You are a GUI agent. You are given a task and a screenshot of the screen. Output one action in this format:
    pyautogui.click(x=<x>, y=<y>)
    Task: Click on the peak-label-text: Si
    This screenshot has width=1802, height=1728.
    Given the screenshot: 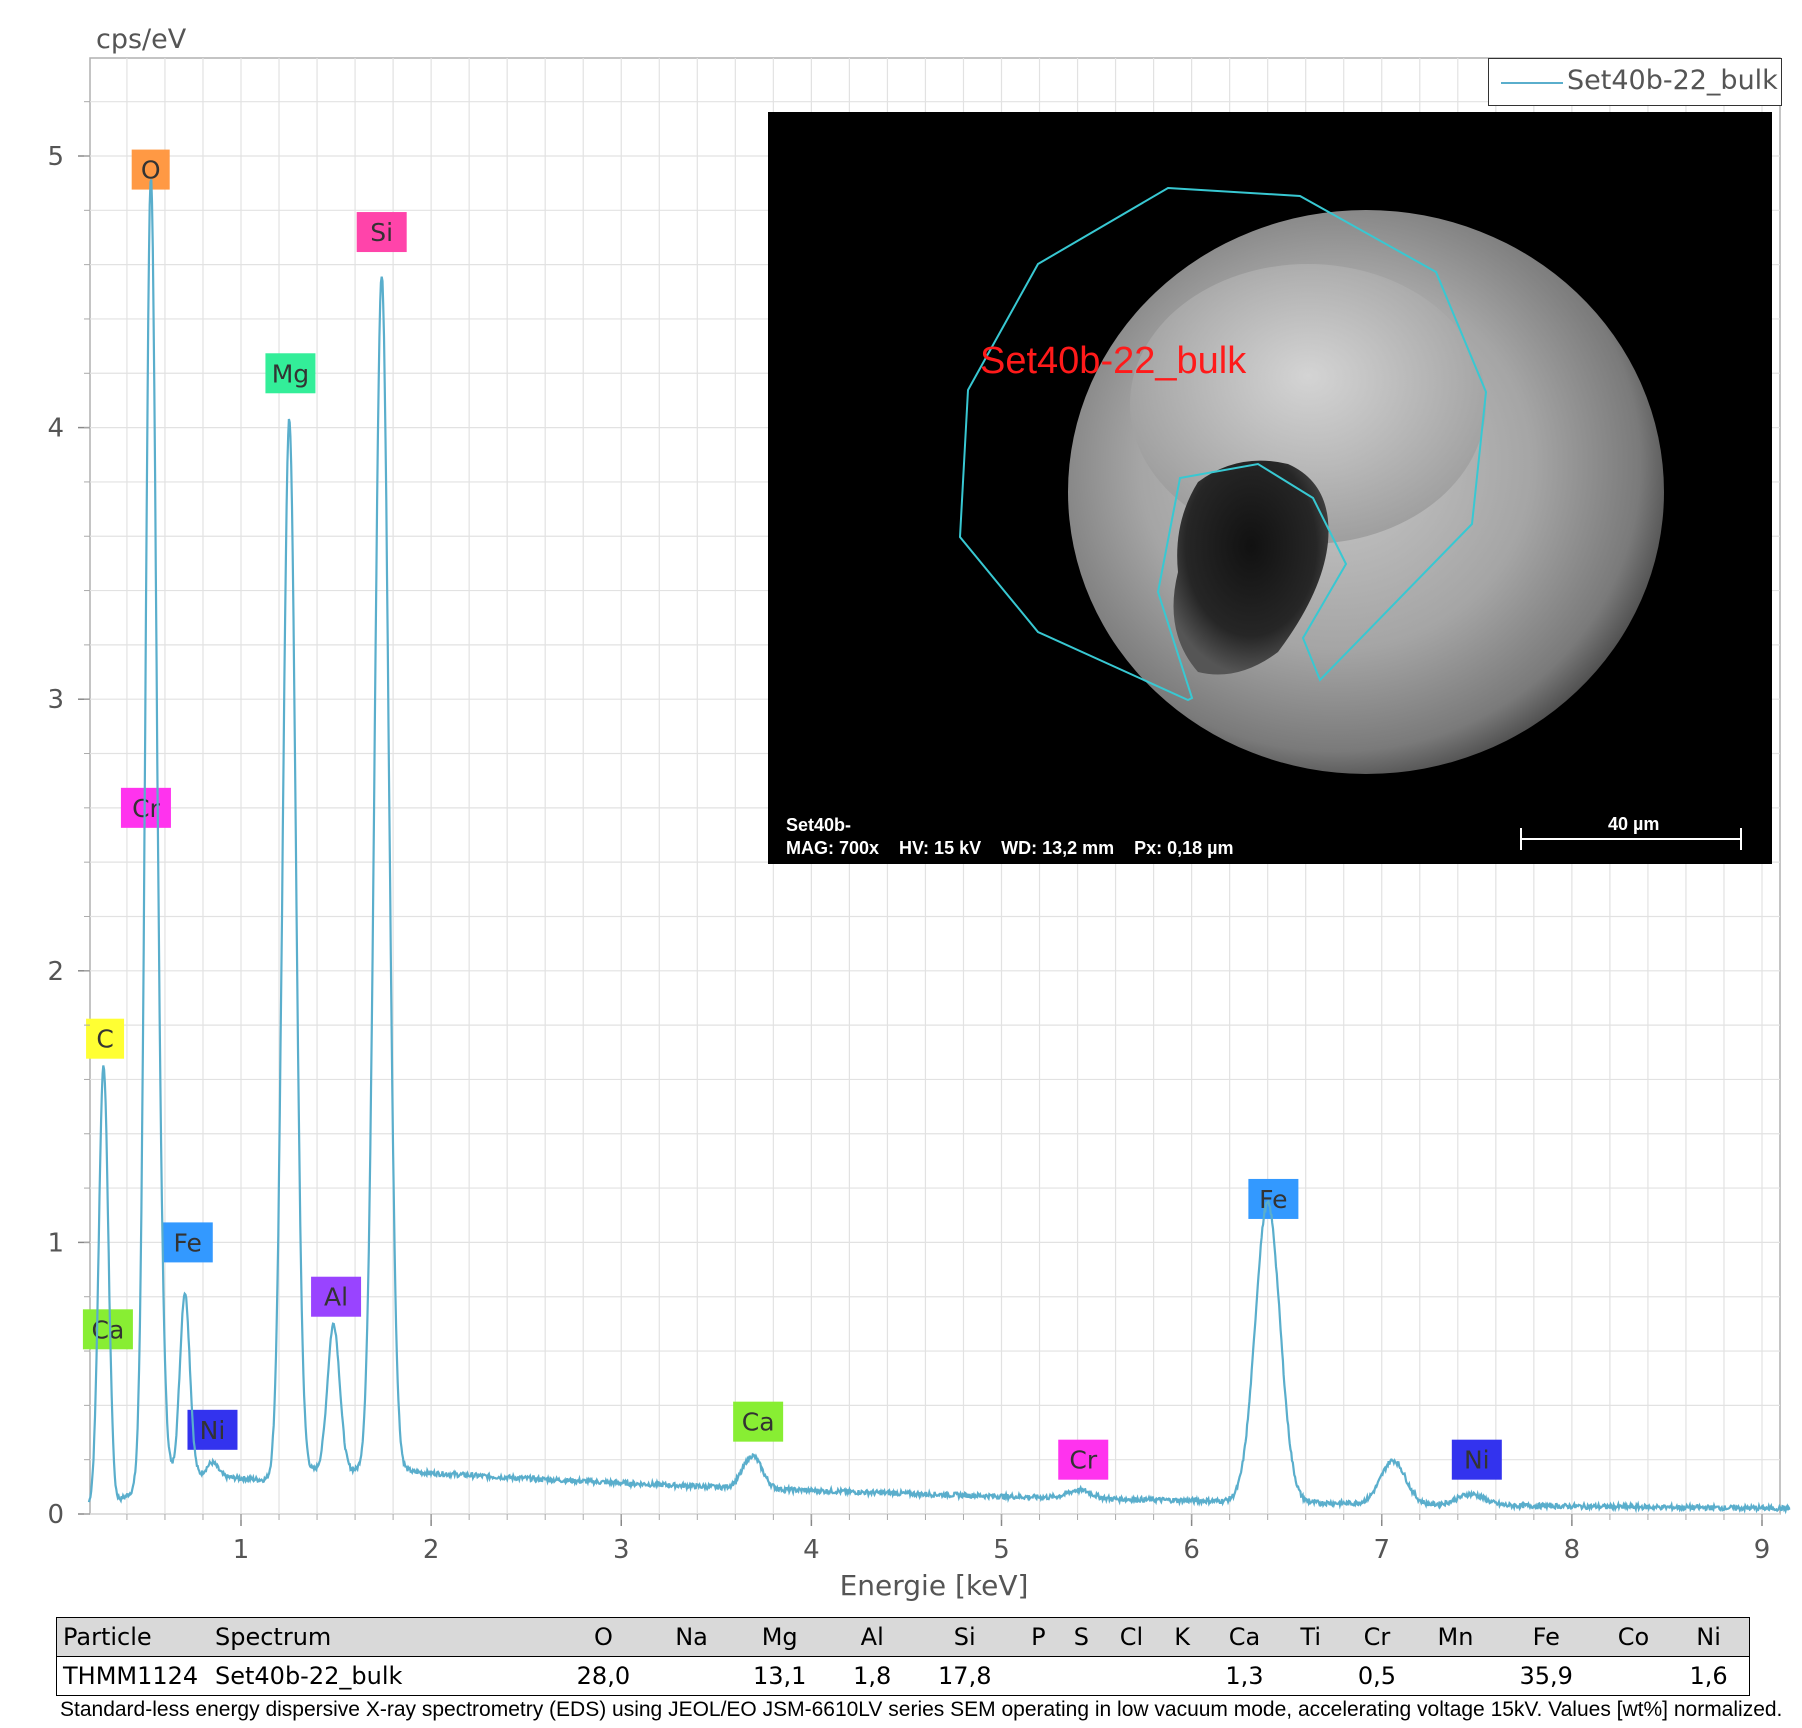 What is the action you would take?
    pyautogui.click(x=381, y=232)
    